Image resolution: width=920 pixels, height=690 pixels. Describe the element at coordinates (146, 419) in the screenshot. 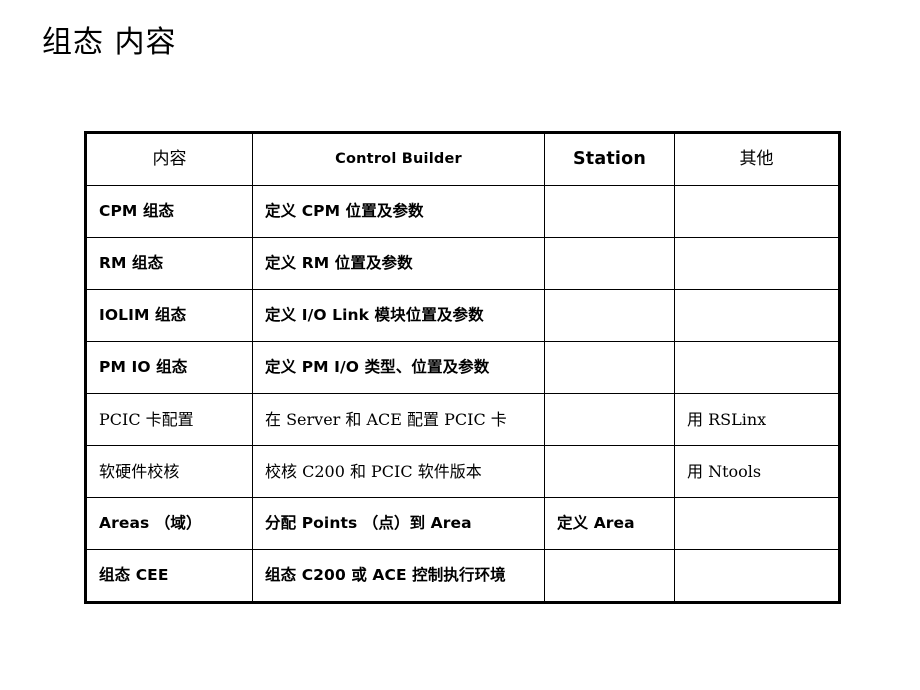

I see `cell-content-text: PCIC 卡配置` at that location.